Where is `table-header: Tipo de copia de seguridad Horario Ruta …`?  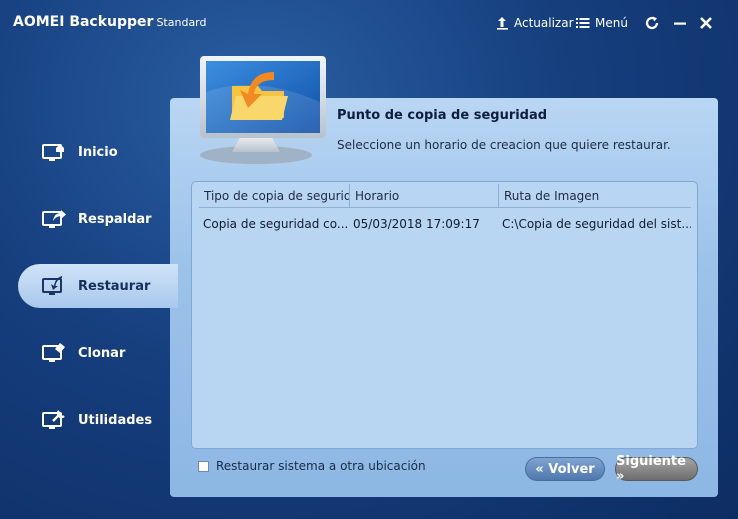 table-header: Tipo de copia de seguridad Horario Ruta … is located at coordinates (445, 196).